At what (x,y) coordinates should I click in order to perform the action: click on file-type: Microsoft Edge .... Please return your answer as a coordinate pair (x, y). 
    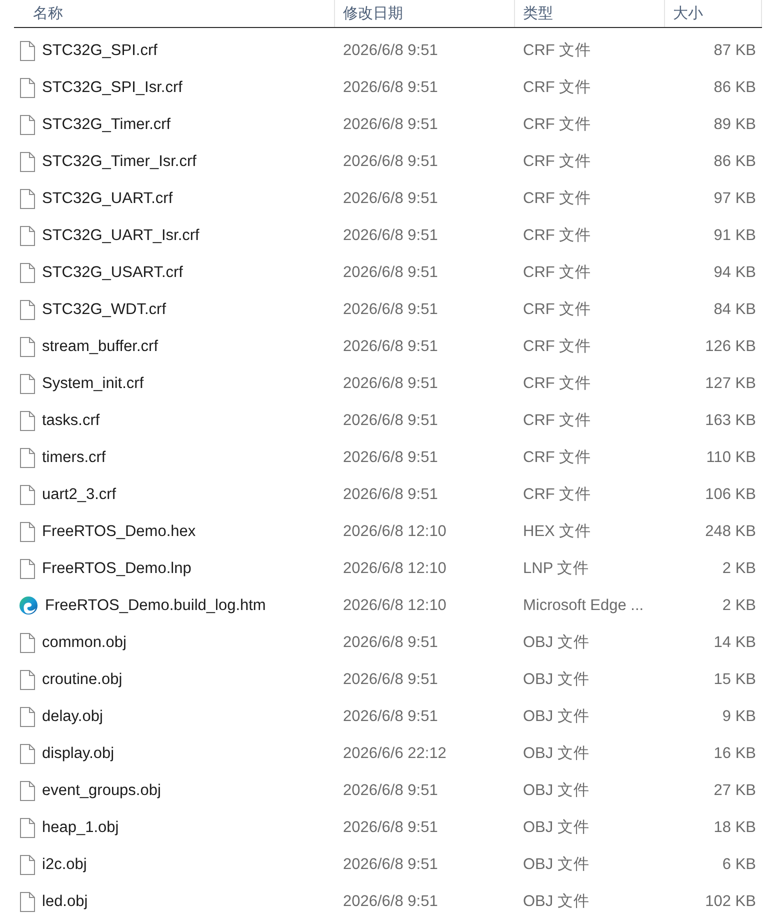
    Looking at the image, I should click on (583, 605).